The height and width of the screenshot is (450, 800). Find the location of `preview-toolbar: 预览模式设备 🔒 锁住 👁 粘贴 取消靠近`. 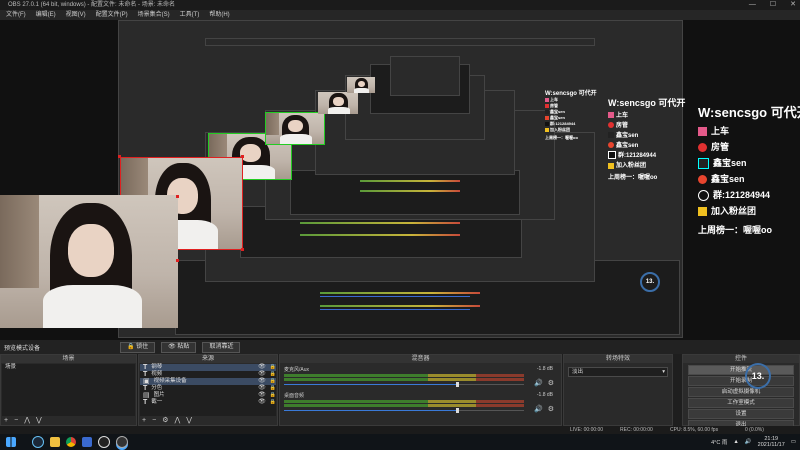

preview-toolbar: 预览模式设备 🔒 锁住 👁 粘贴 取消靠近 is located at coordinates (400, 347).